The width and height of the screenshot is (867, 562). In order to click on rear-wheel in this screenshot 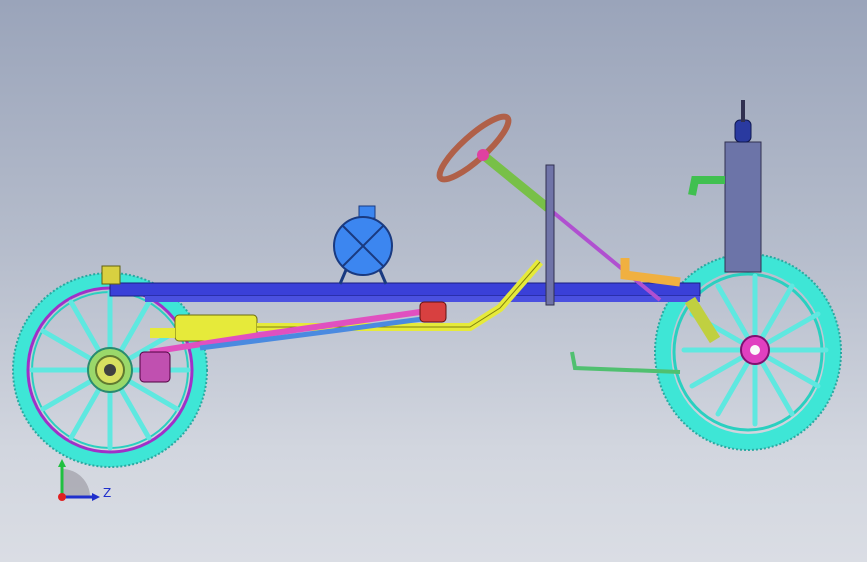, I will do `click(110, 370)`.